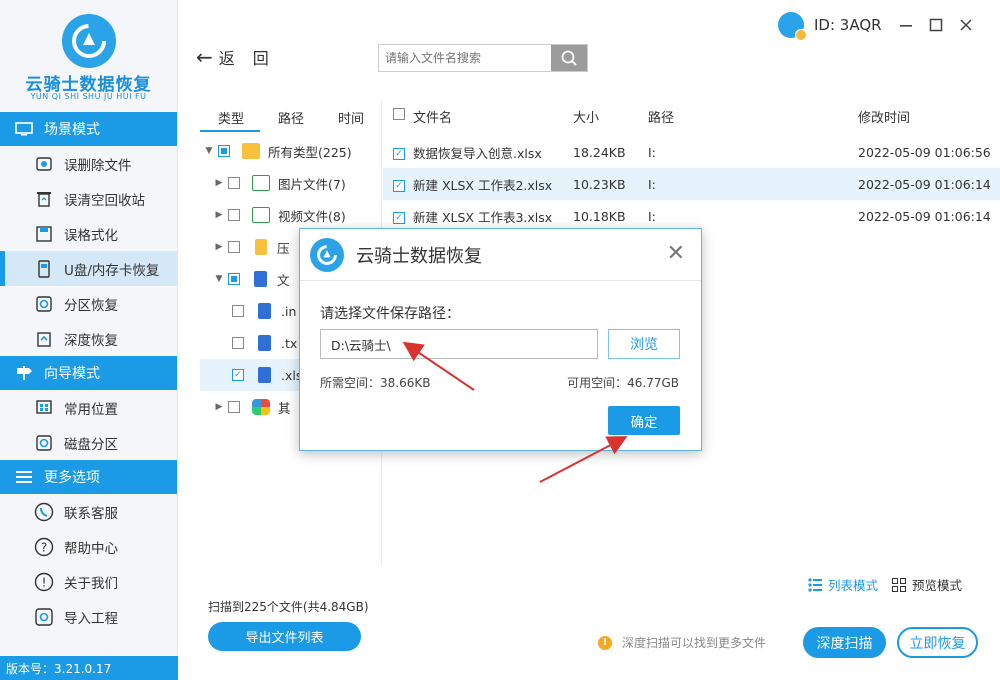 The image size is (1000, 680). What do you see at coordinates (284, 636) in the screenshot?
I see `export-list-button: 导出文件列表` at bounding box center [284, 636].